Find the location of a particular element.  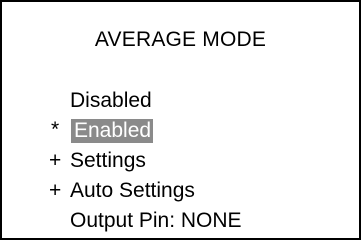

menu-item-label: Settings is located at coordinates (108, 160).